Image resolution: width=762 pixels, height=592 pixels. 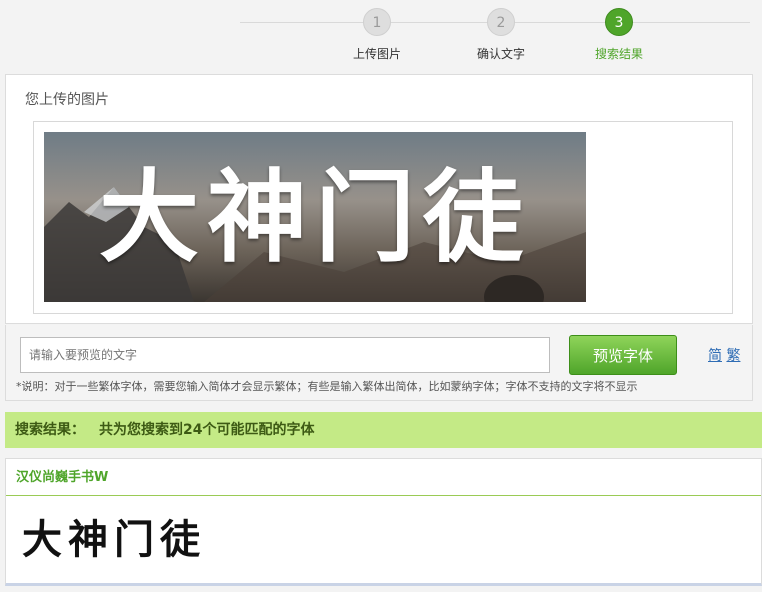 I want to click on step-number-circle: 1, so click(x=377, y=22).